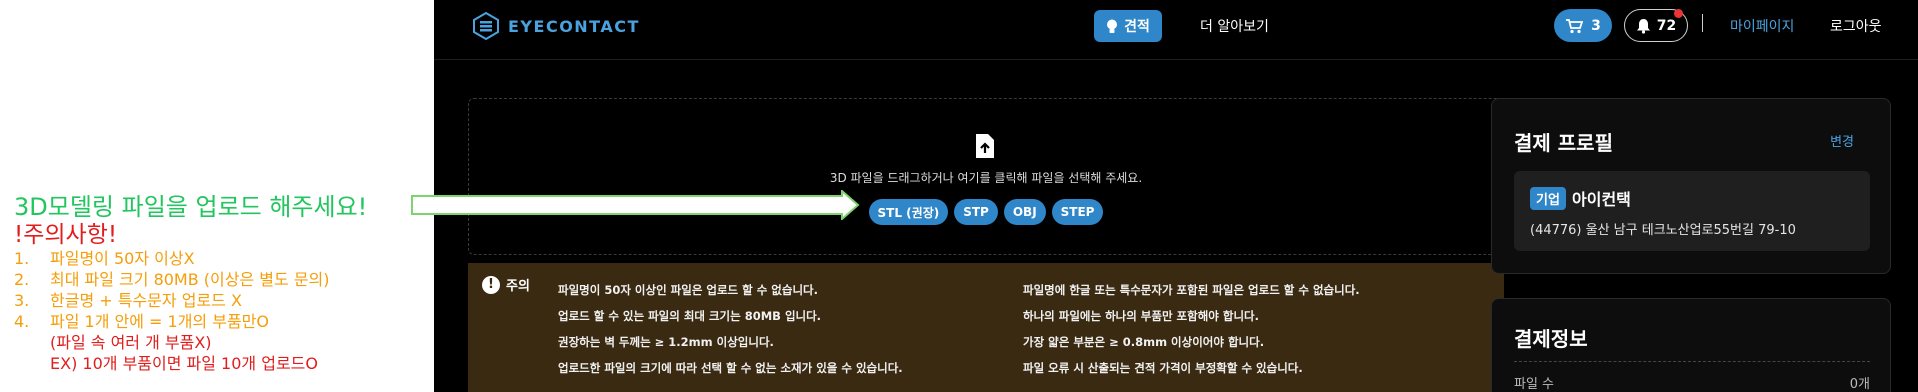  Describe the element at coordinates (574, 26) in the screenshot. I see `logo-text: EYECONTACT` at that location.